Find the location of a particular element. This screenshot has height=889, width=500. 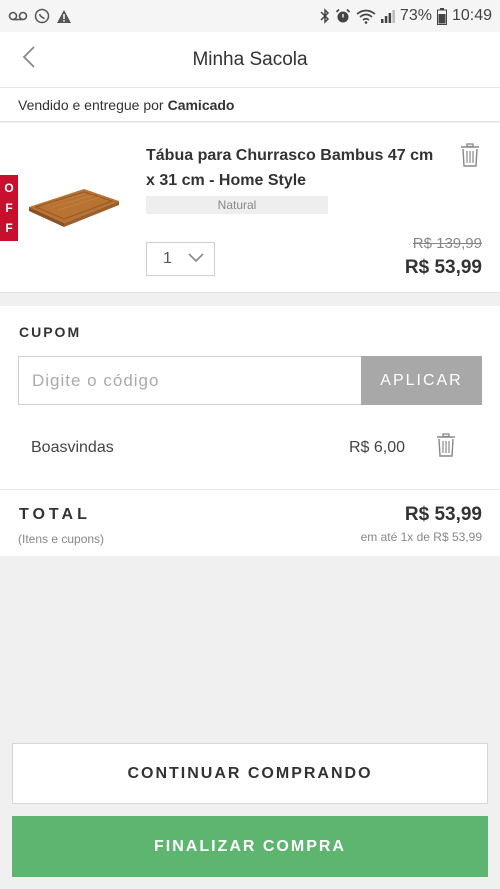

product-image is located at coordinates (74, 207).